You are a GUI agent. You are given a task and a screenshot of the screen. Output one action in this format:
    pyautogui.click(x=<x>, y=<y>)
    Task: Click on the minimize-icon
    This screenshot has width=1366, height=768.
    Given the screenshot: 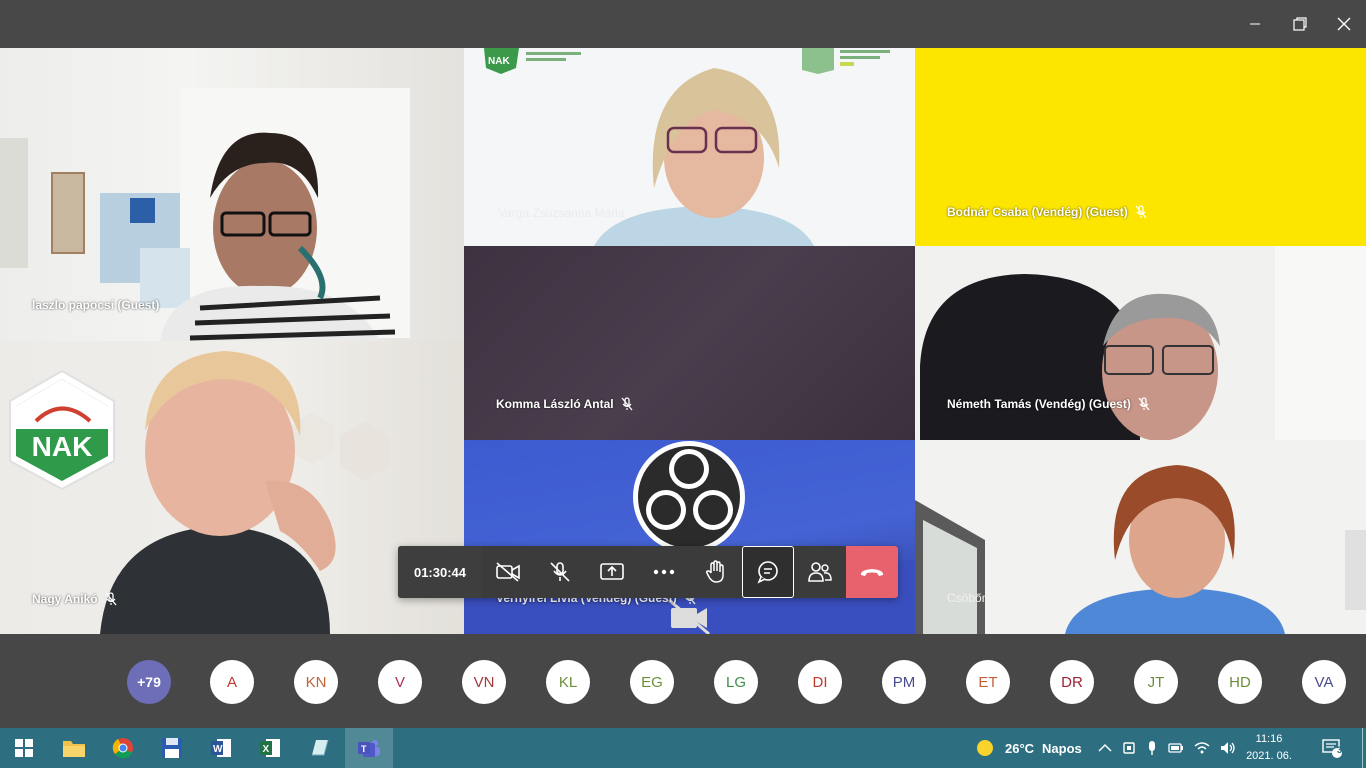 What is the action you would take?
    pyautogui.click(x=1255, y=24)
    